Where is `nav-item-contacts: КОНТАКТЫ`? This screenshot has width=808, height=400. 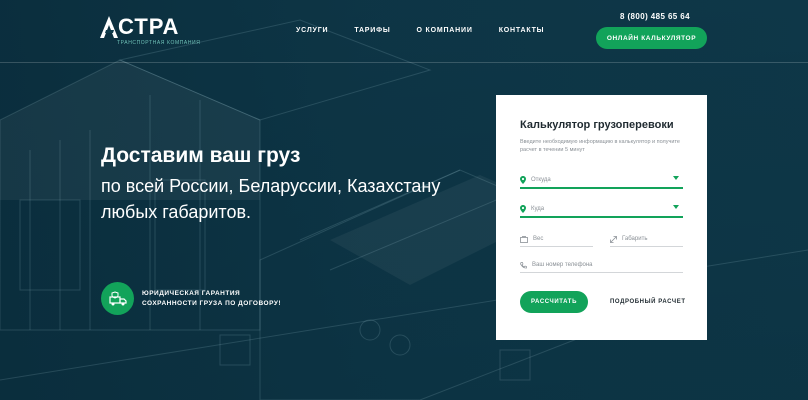 nav-item-contacts: КОНТАКТЫ is located at coordinates (522, 30).